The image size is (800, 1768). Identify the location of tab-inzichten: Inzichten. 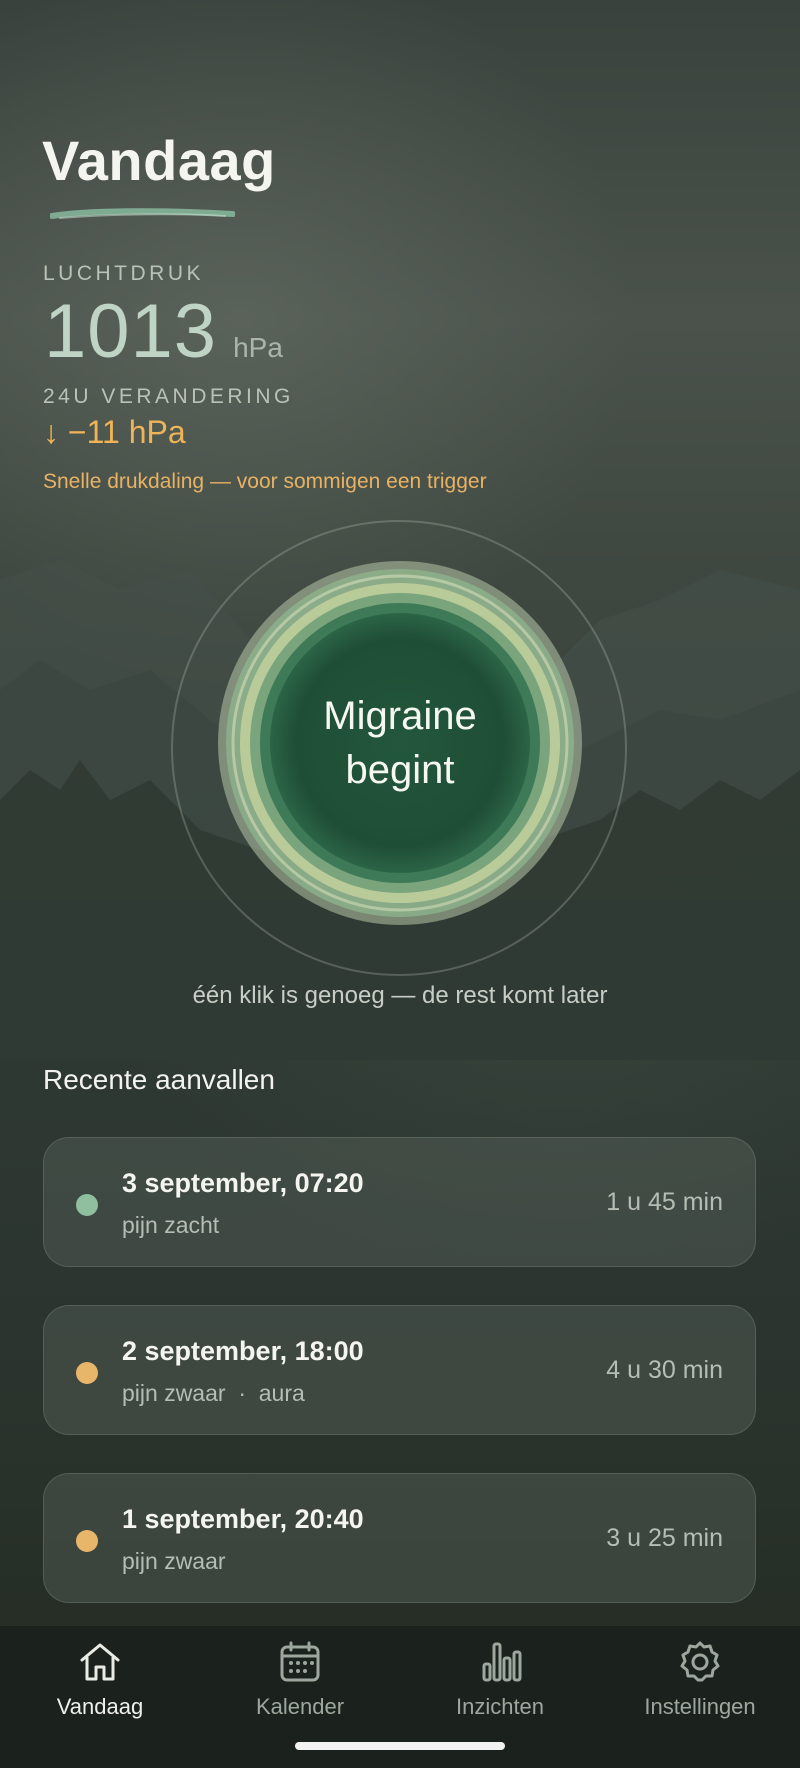
(500, 1679).